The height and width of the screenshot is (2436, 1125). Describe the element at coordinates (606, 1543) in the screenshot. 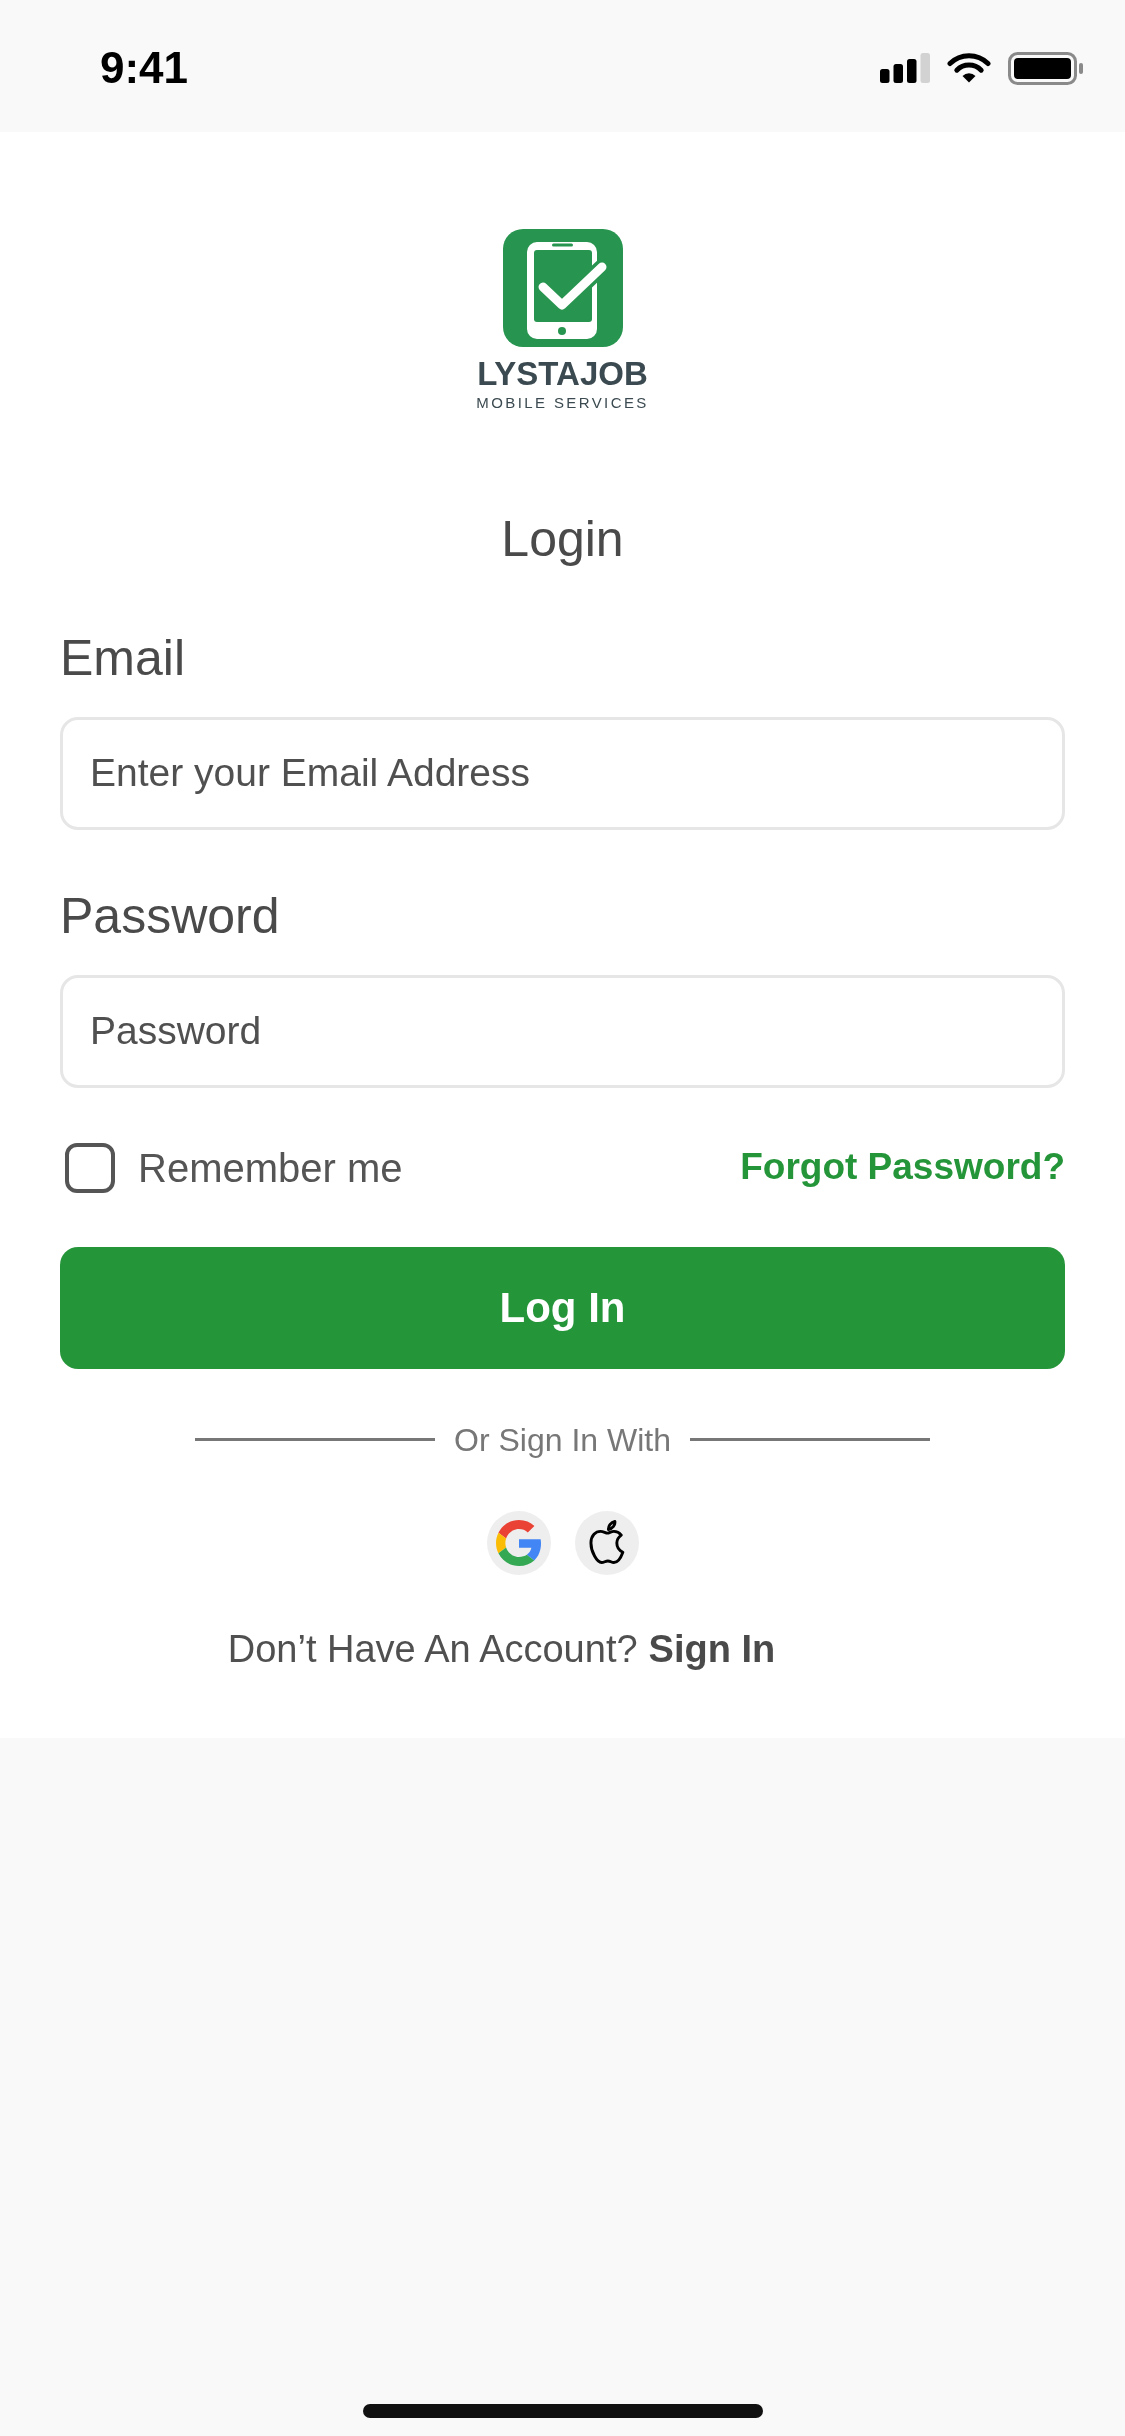

I see `apple-icon` at that location.